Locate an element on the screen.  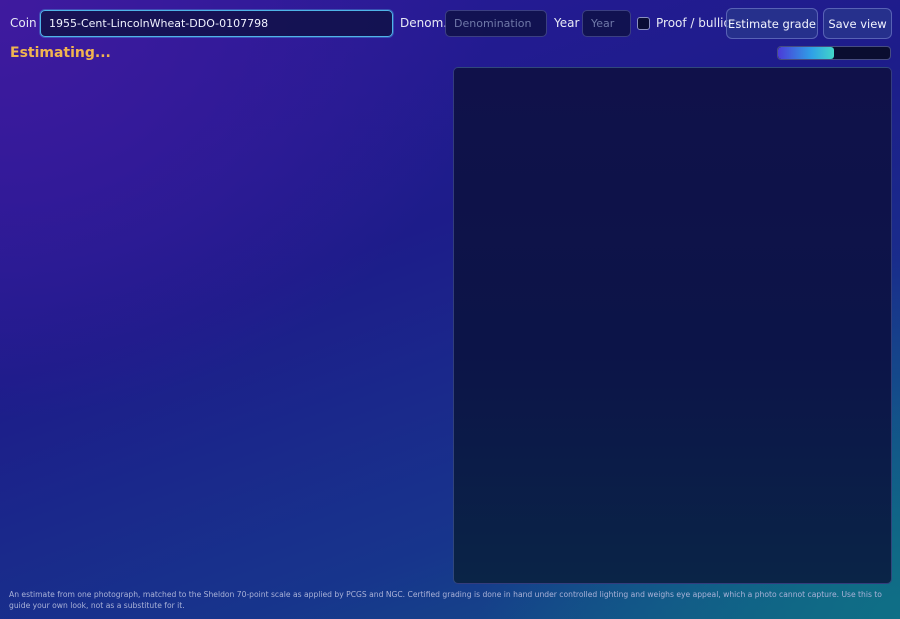
year-input is located at coordinates (606, 23).